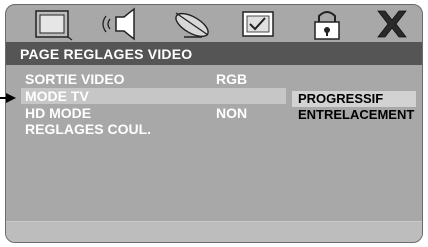 The image size is (428, 247). I want to click on close-x-icon, so click(392, 24).